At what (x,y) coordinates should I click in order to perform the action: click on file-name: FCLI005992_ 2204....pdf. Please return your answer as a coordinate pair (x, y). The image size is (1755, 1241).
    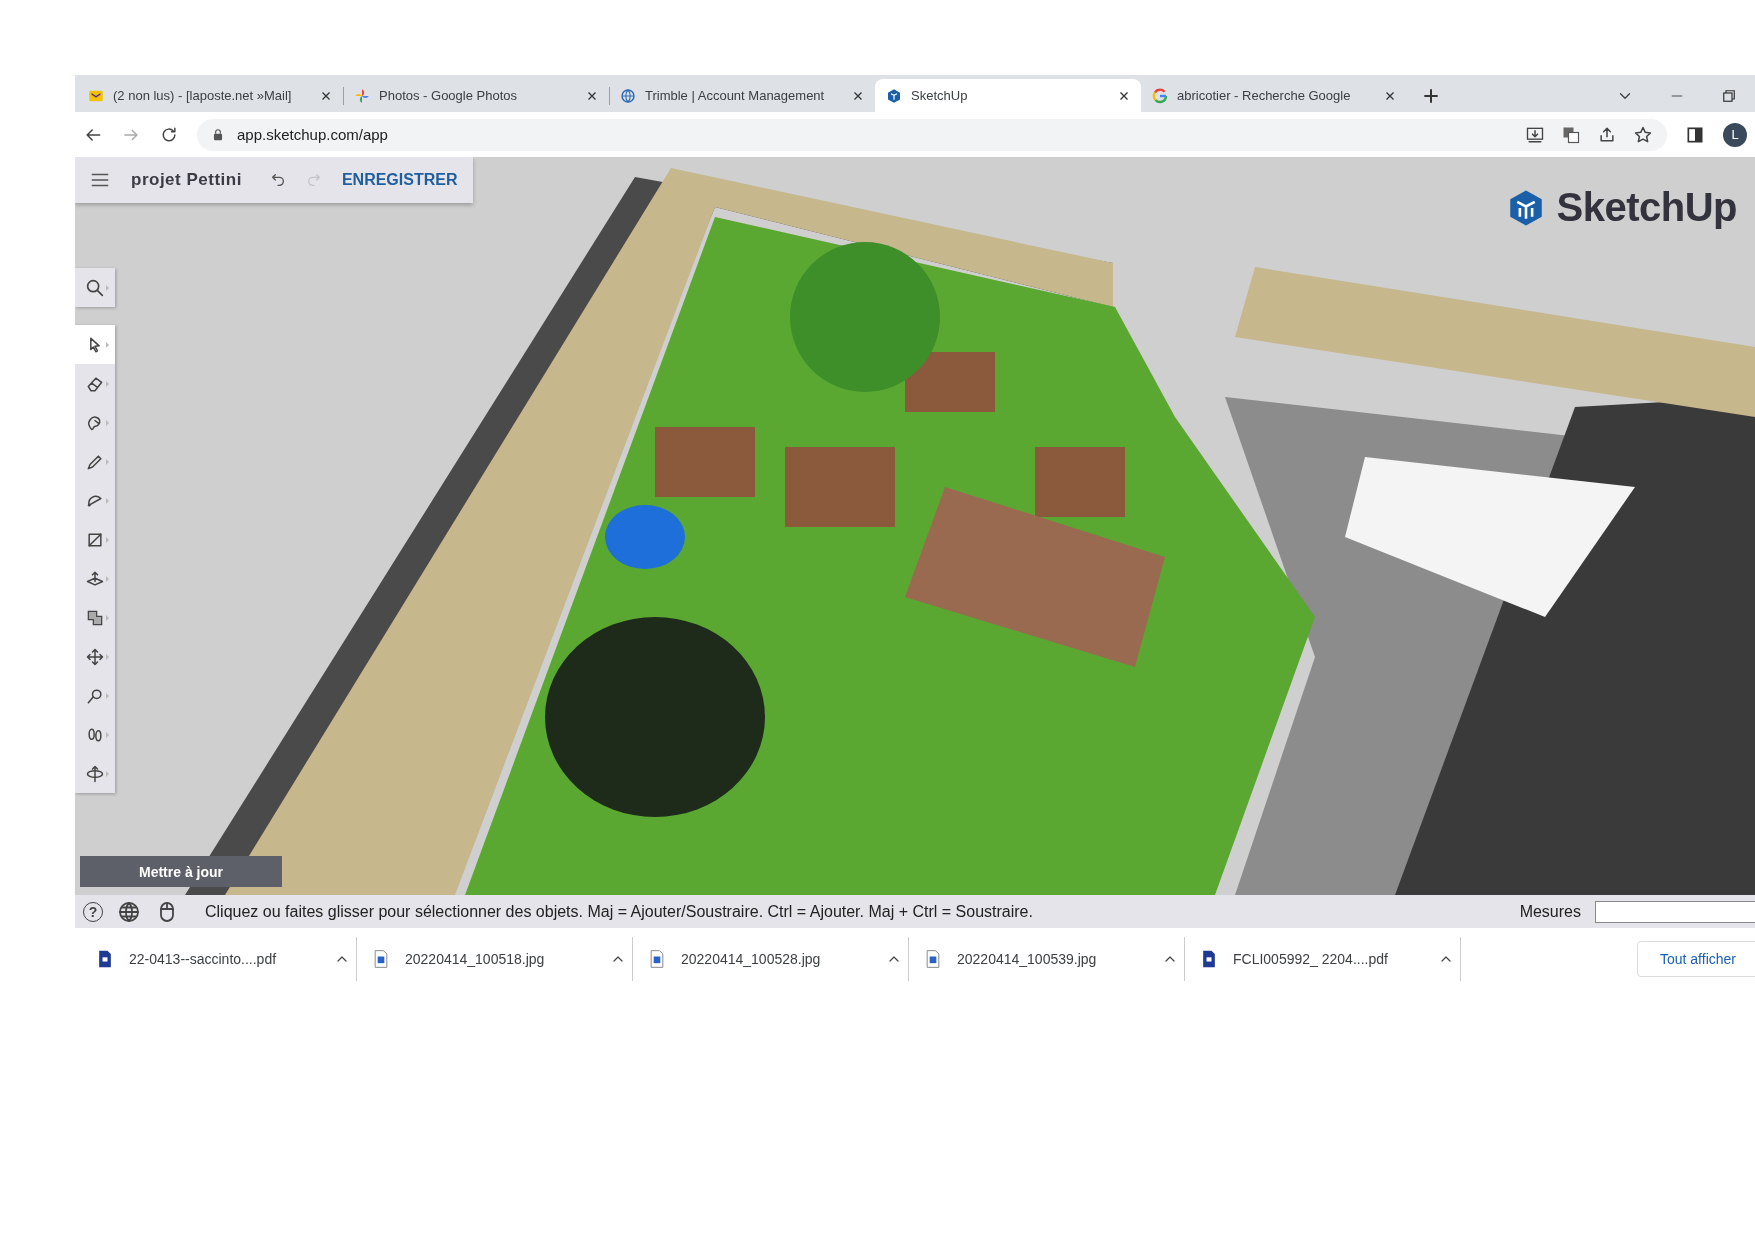
    Looking at the image, I should click on (1311, 959).